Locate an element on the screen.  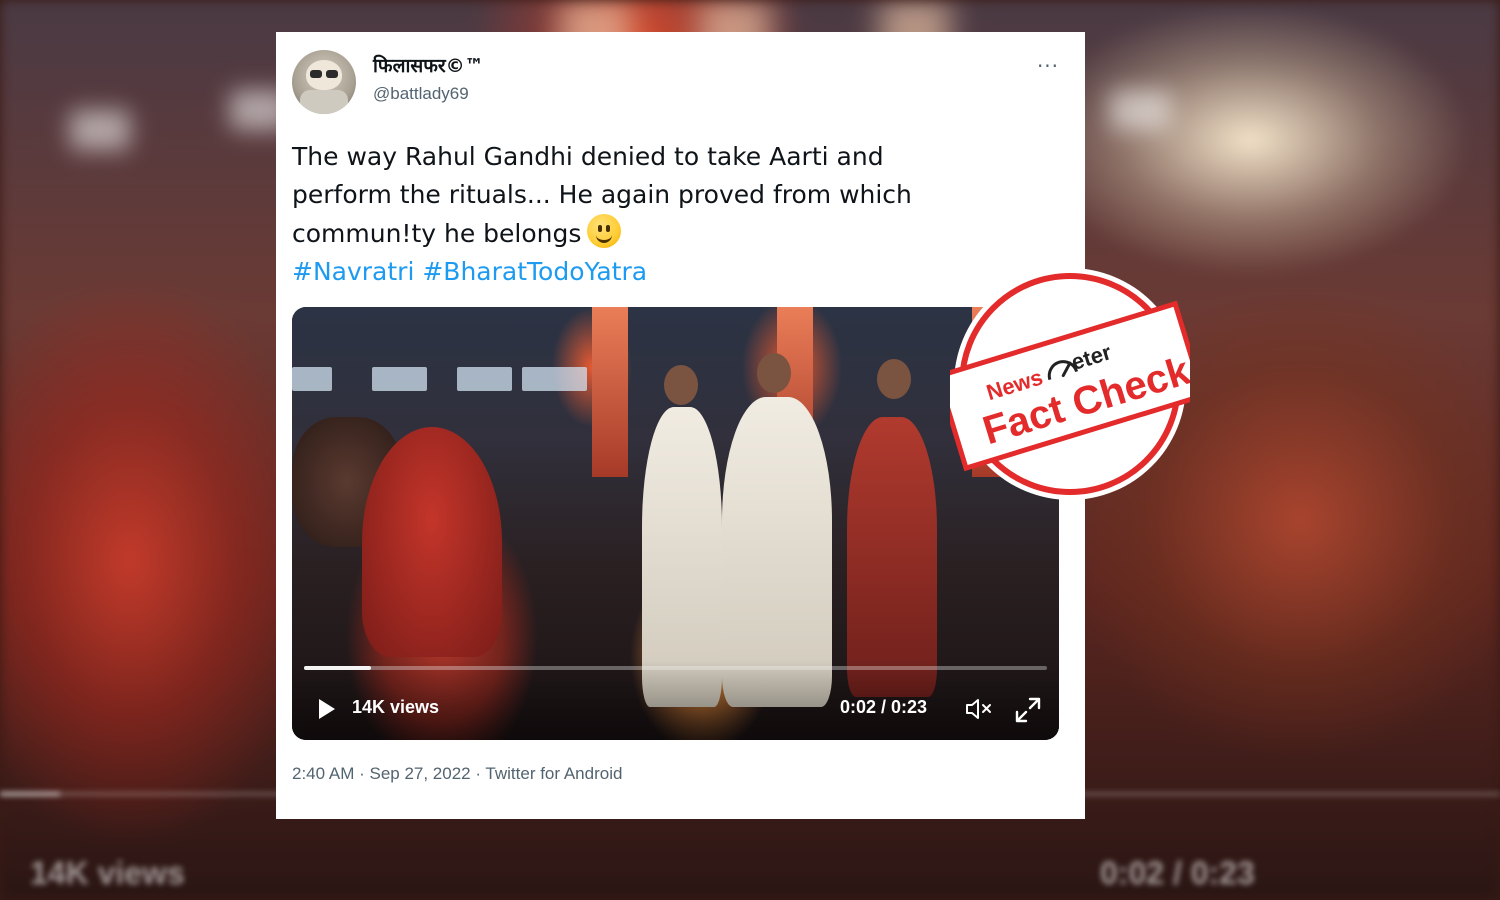
view-count: 14K views is located at coordinates (396, 707).